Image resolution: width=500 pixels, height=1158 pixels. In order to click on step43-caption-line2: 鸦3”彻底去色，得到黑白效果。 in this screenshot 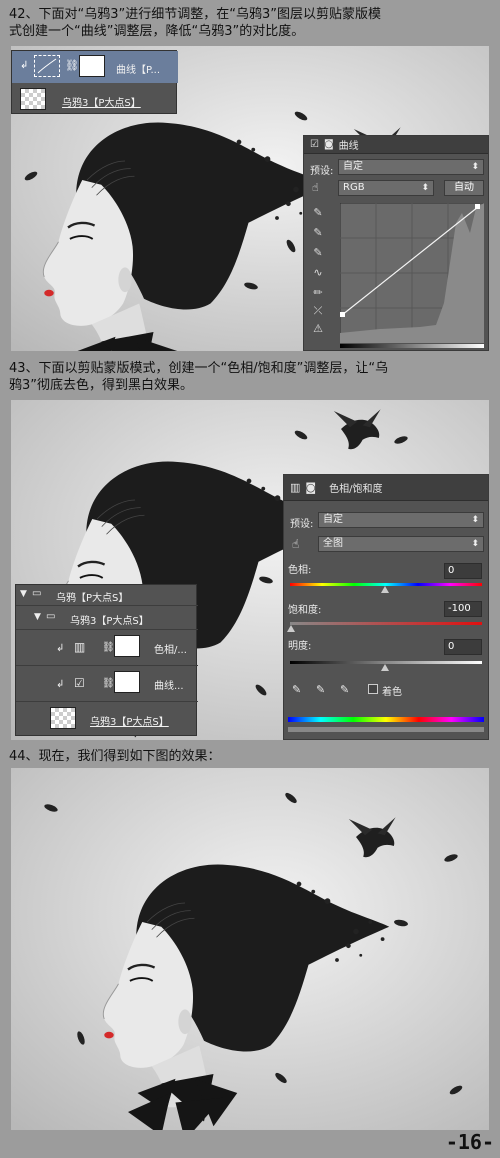, I will do `click(101, 385)`.